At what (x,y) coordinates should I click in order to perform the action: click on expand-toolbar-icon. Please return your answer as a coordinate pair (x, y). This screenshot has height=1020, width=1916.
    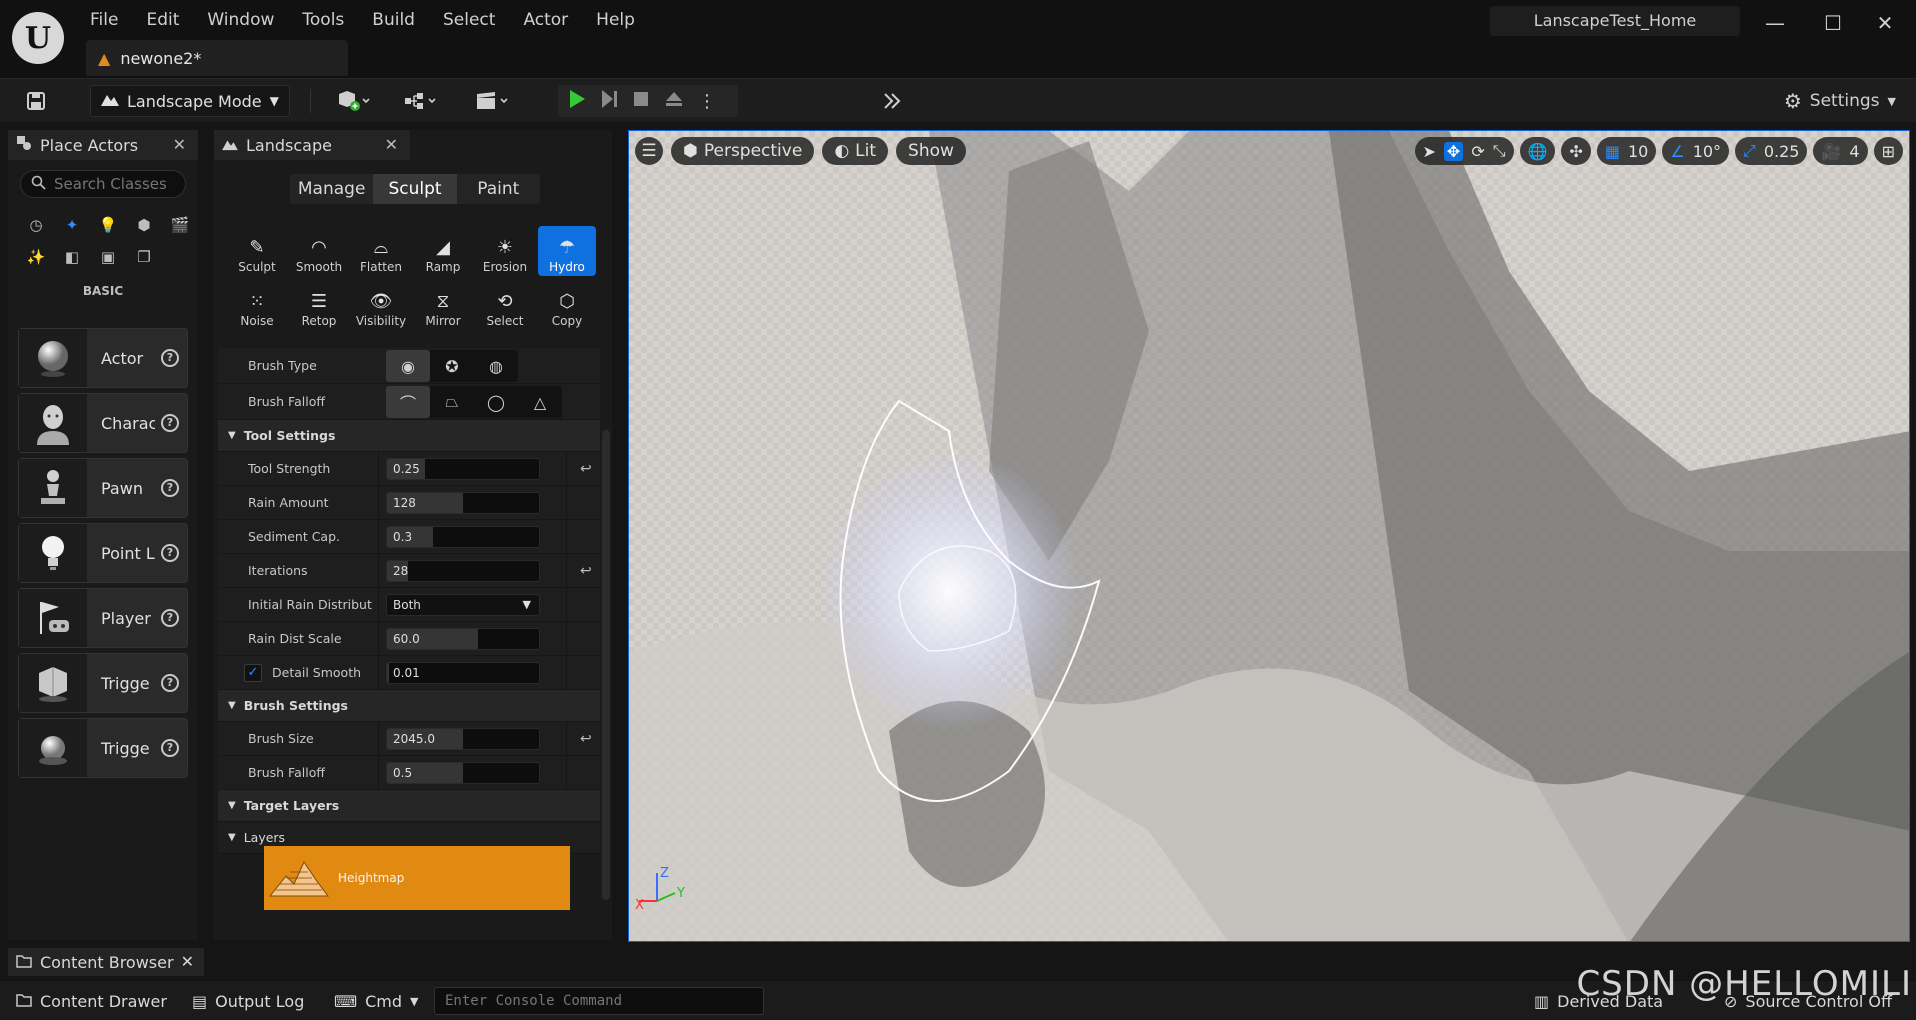
    Looking at the image, I should click on (892, 101).